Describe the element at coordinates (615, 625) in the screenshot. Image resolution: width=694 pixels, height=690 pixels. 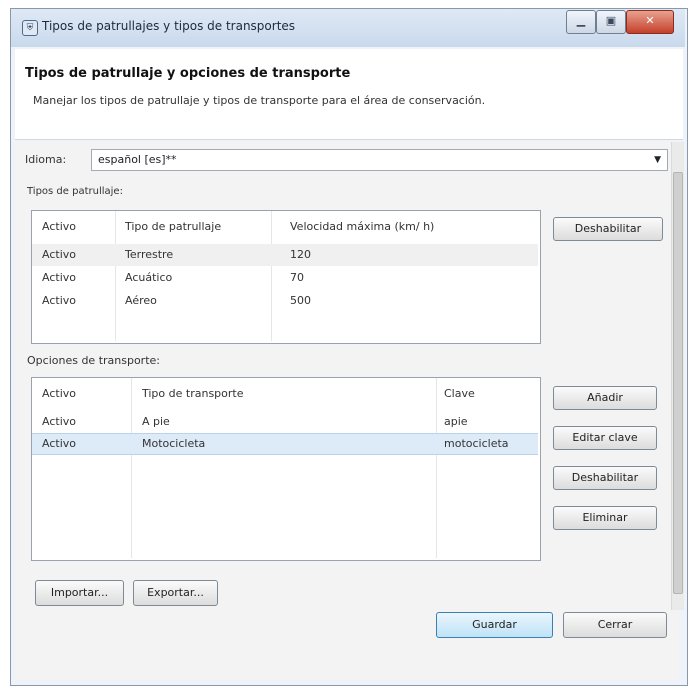
I see `close-button: Cerrar` at that location.